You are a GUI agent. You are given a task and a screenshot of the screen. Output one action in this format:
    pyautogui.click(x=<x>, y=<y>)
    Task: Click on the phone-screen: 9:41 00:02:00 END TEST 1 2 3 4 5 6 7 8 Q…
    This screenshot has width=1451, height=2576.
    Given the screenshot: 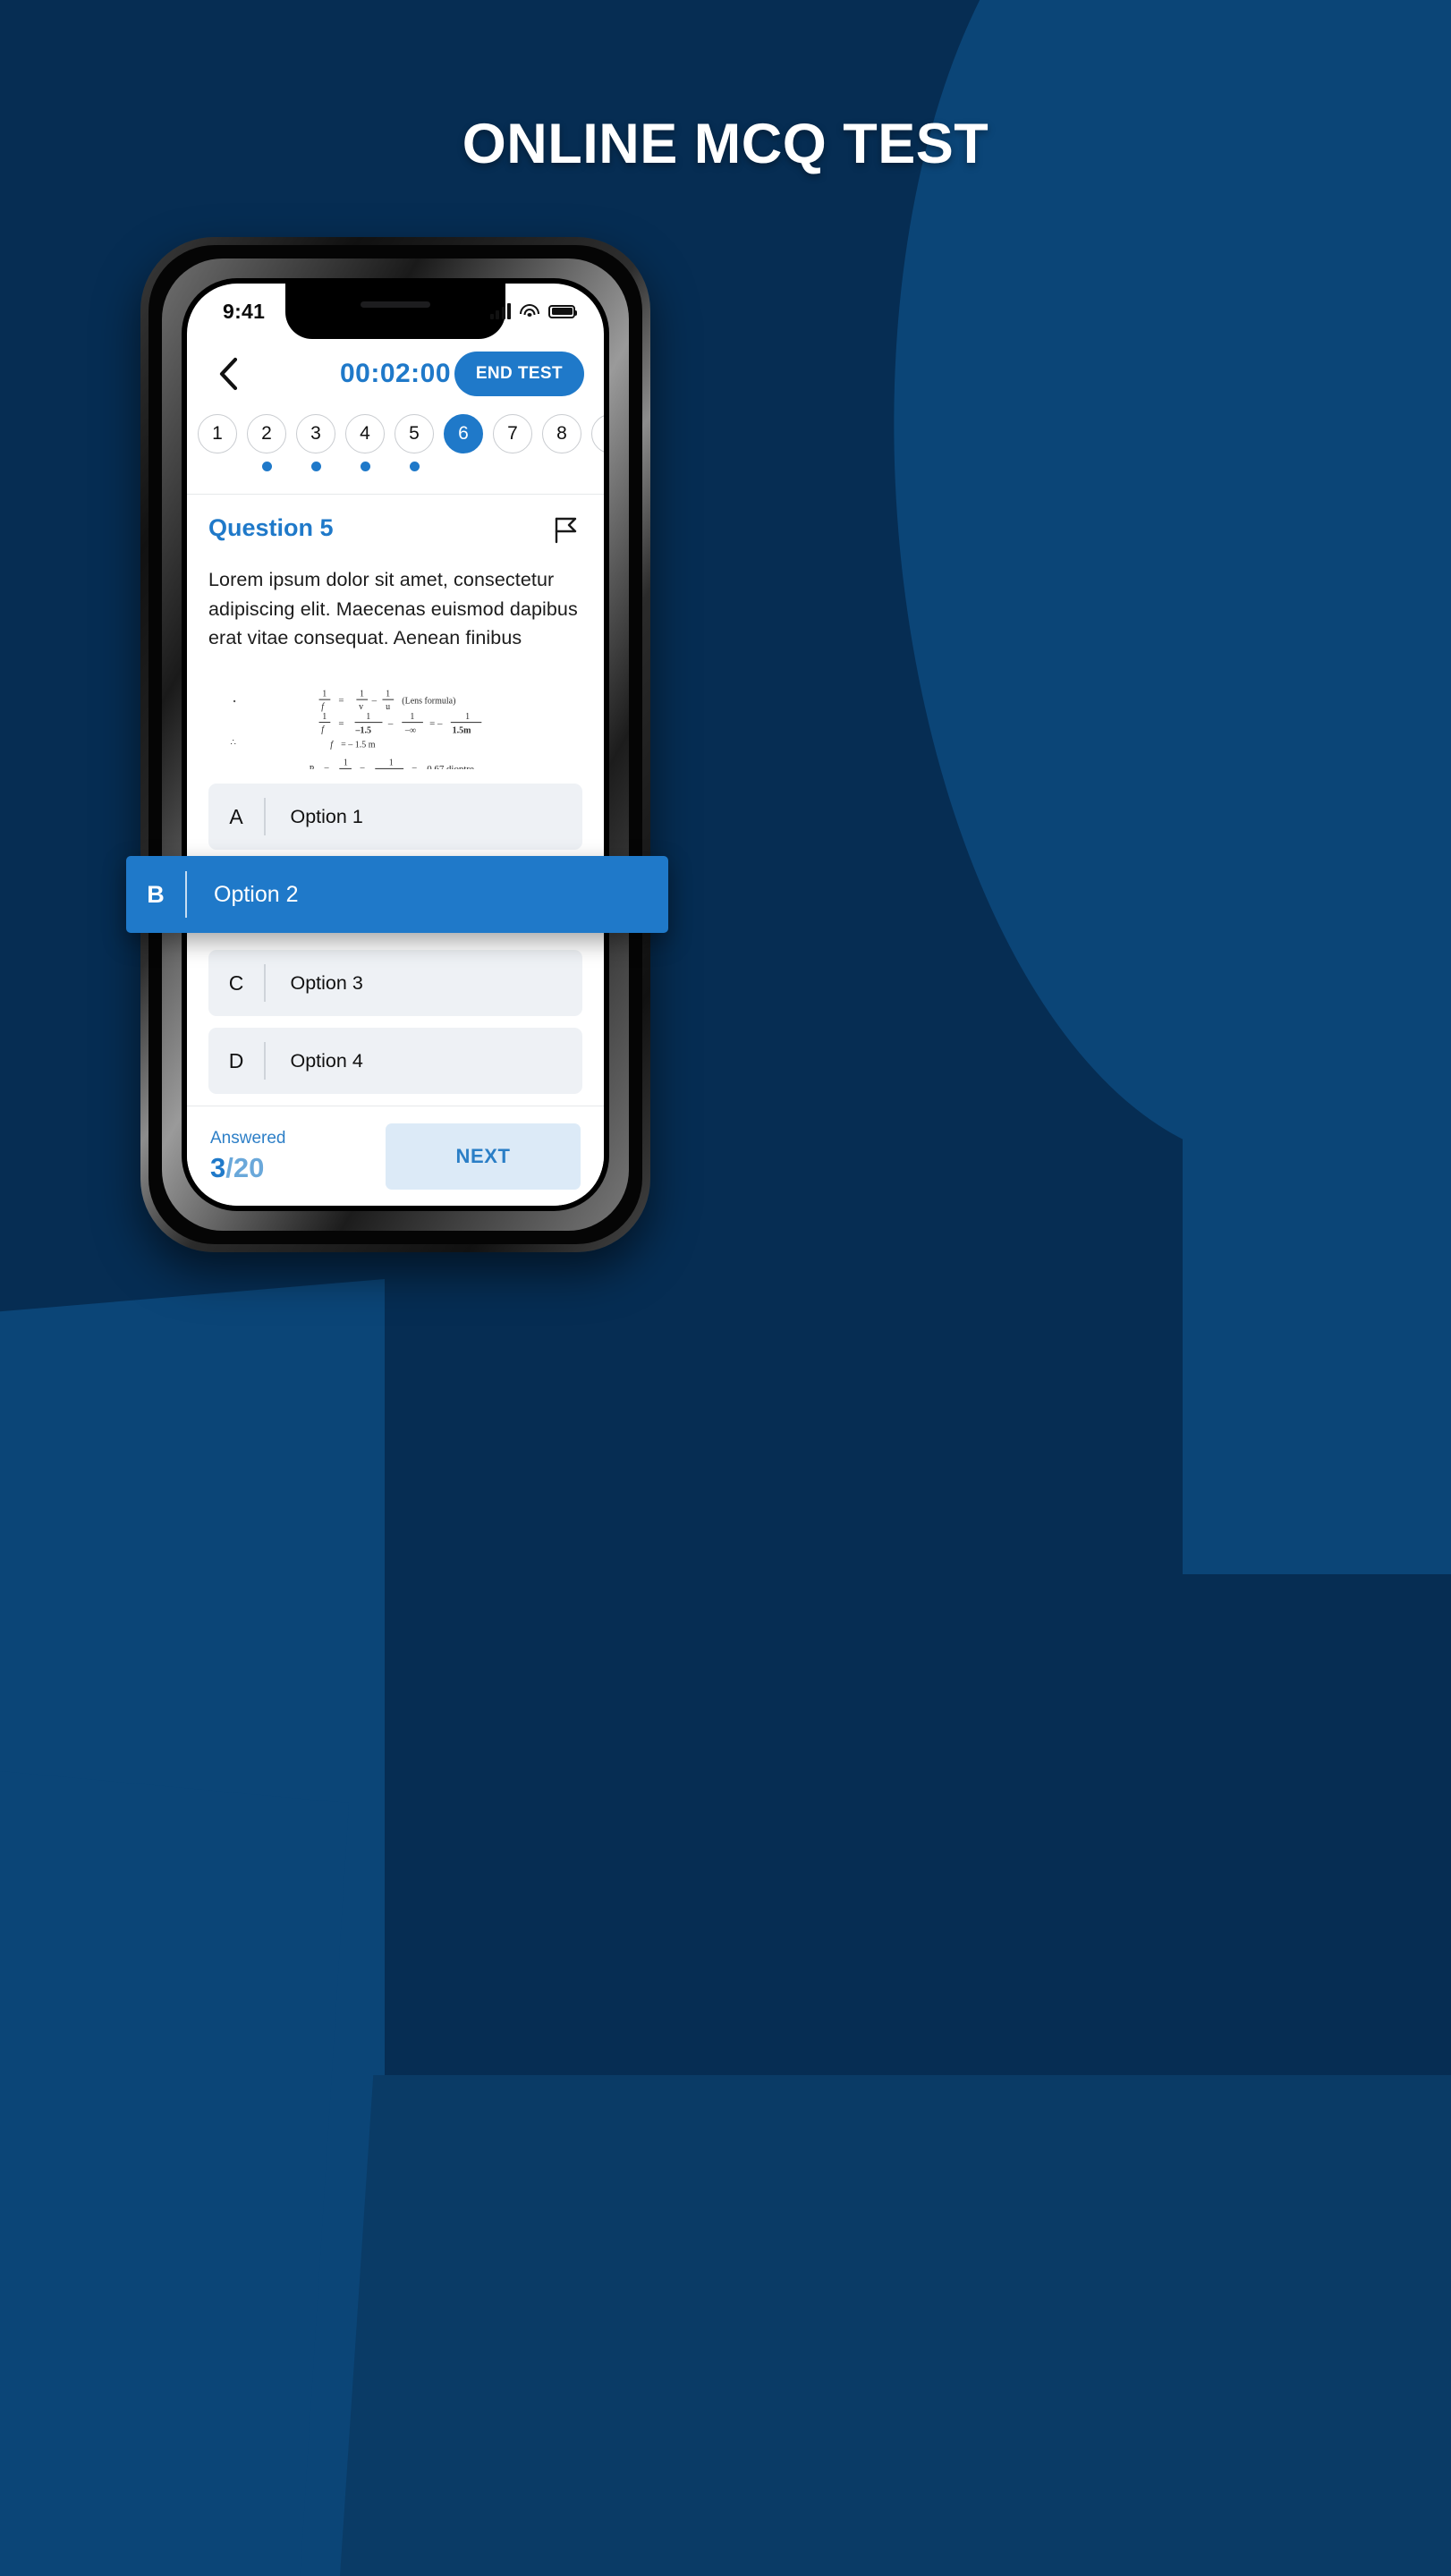 What is the action you would take?
    pyautogui.click(x=395, y=745)
    